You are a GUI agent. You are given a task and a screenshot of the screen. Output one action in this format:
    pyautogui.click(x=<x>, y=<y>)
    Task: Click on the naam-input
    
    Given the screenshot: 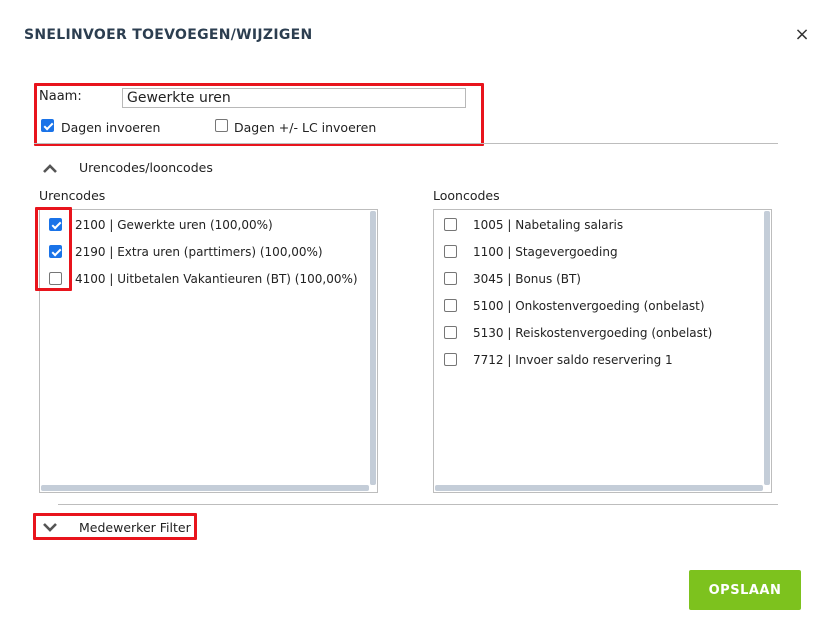 What is the action you would take?
    pyautogui.click(x=294, y=98)
    